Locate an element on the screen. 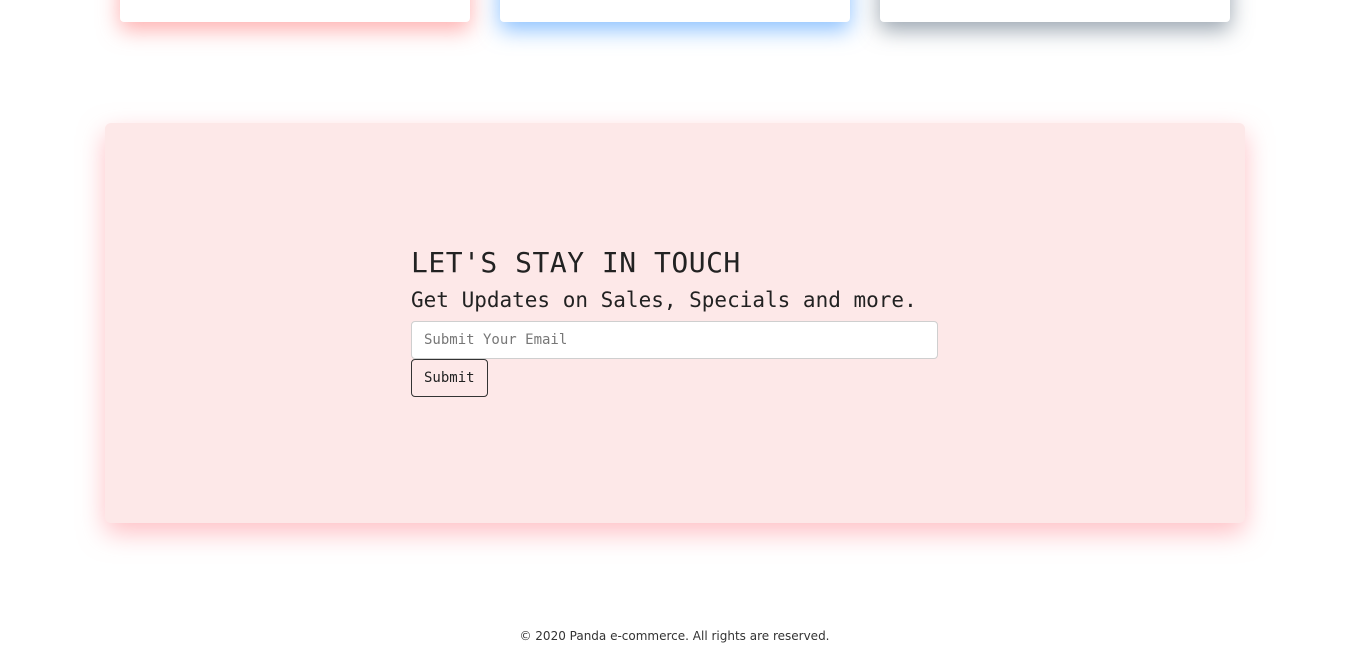 The height and width of the screenshot is (663, 1349). newsletter-subtitle: Get Updates on Sales, Specials and more. is located at coordinates (664, 300).